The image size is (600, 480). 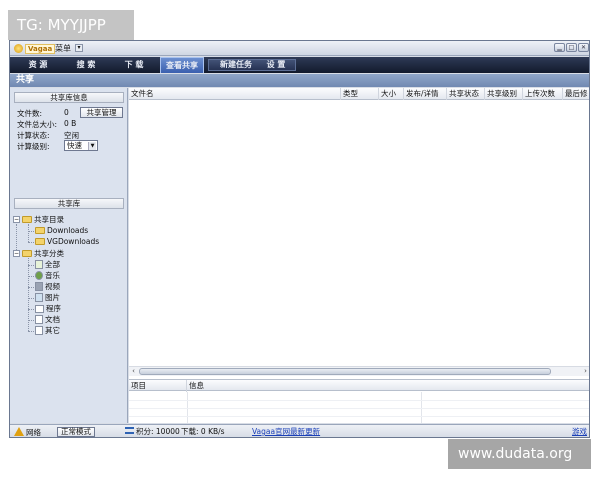 I want to click on tree-share-dir-root: − 共享目录, so click(x=38, y=219).